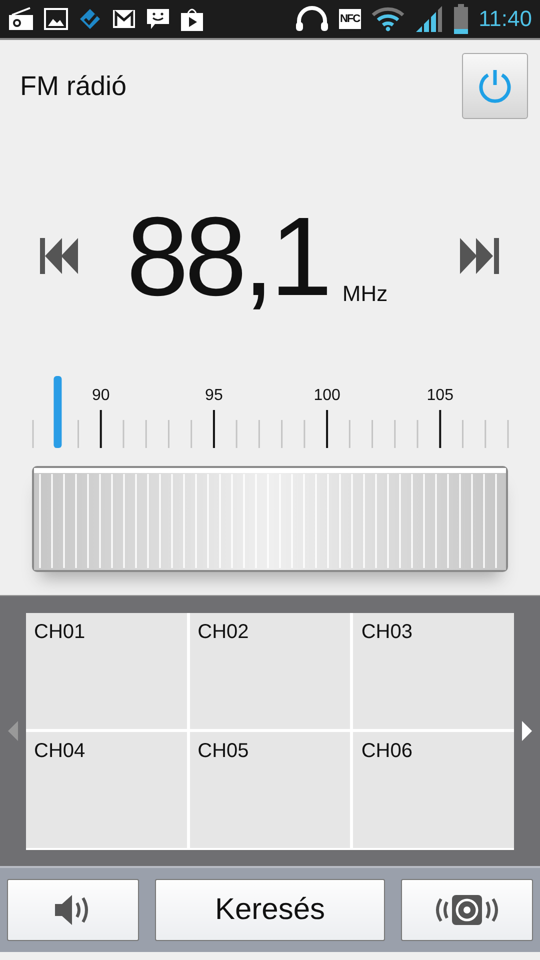  I want to click on channel-preset: CH04, so click(106, 790).